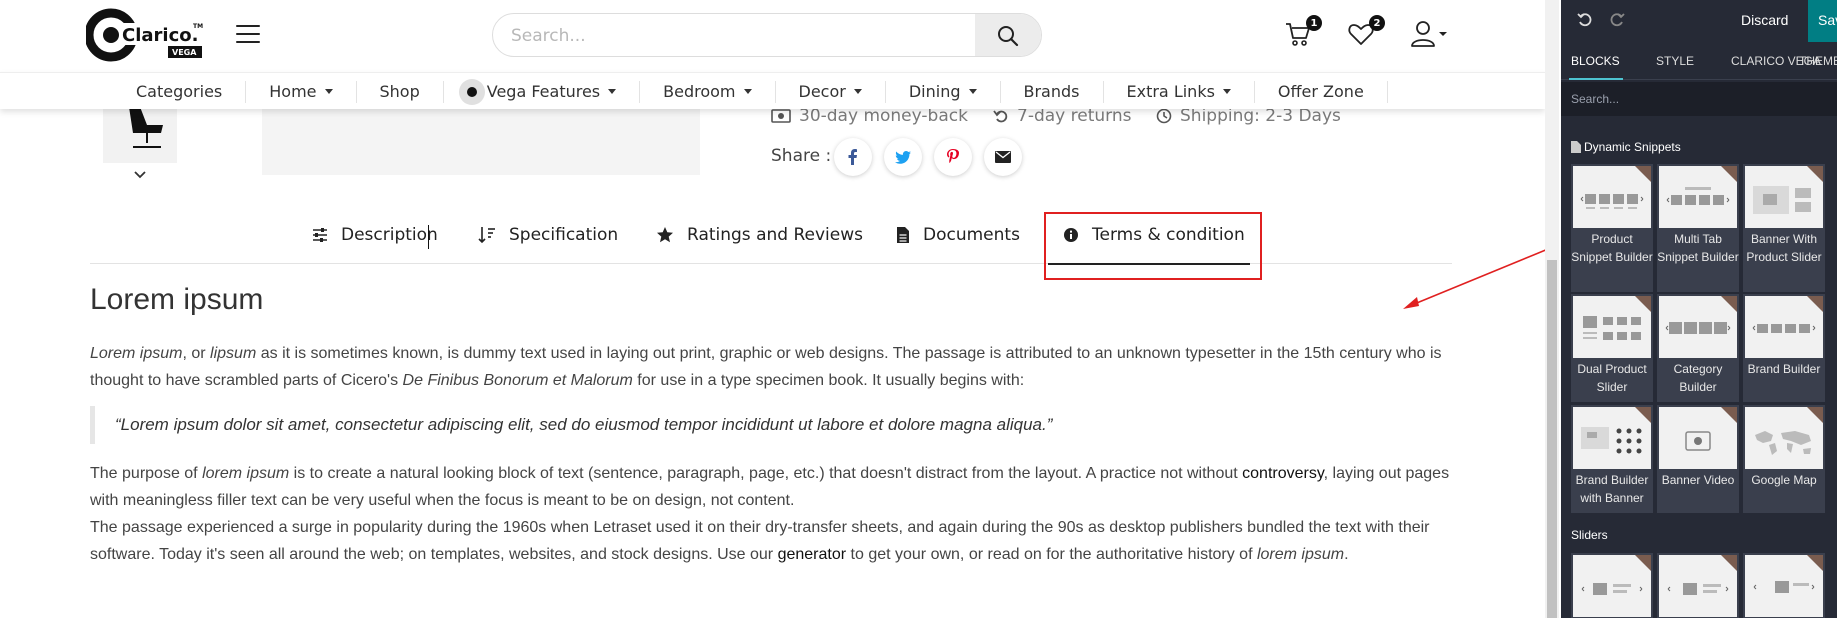 This screenshot has height=618, width=1837. What do you see at coordinates (160, 35) in the screenshot?
I see `logo-text: Clarico.` at bounding box center [160, 35].